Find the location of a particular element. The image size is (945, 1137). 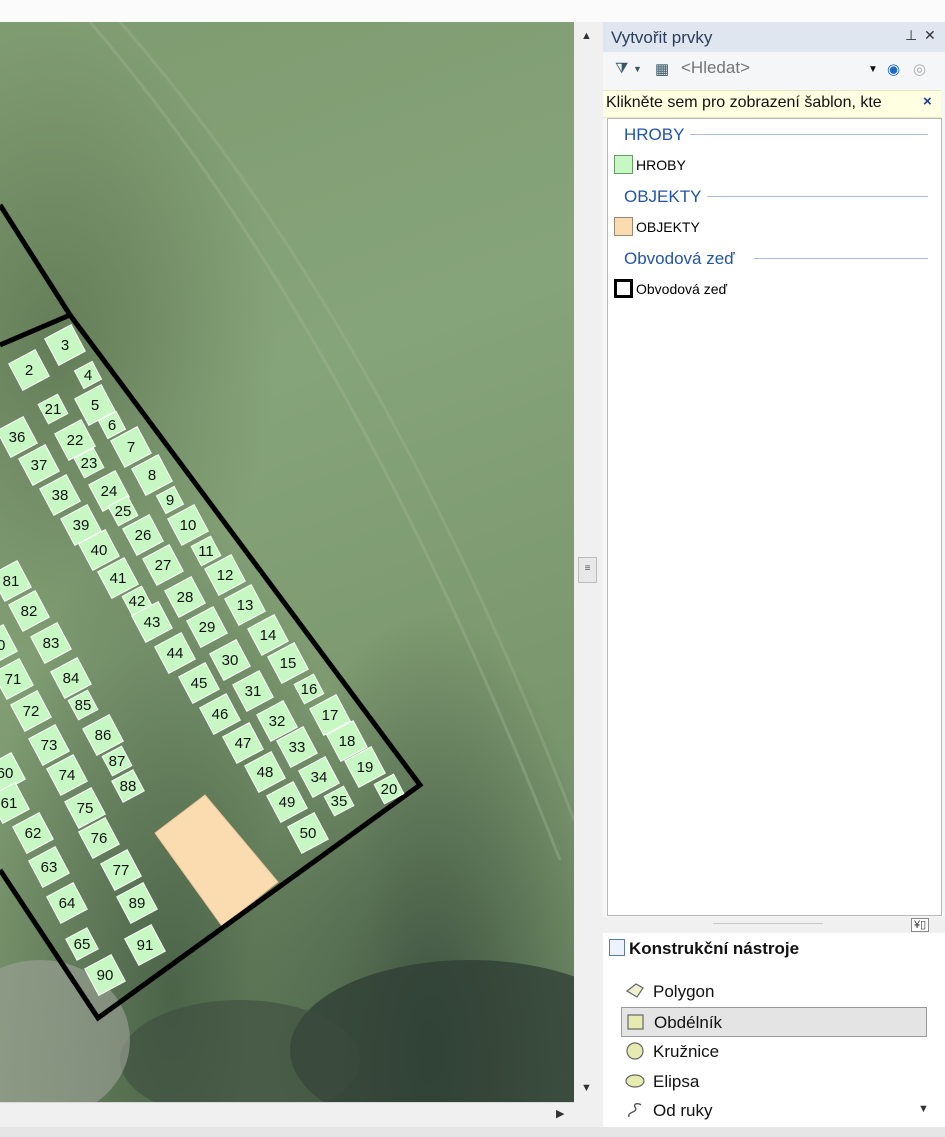

grave-plot: 91 is located at coordinates (145, 945).